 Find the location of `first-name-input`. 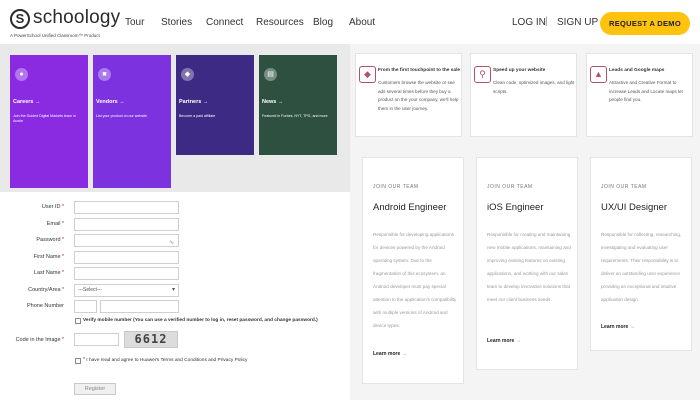

first-name-input is located at coordinates (126, 257).